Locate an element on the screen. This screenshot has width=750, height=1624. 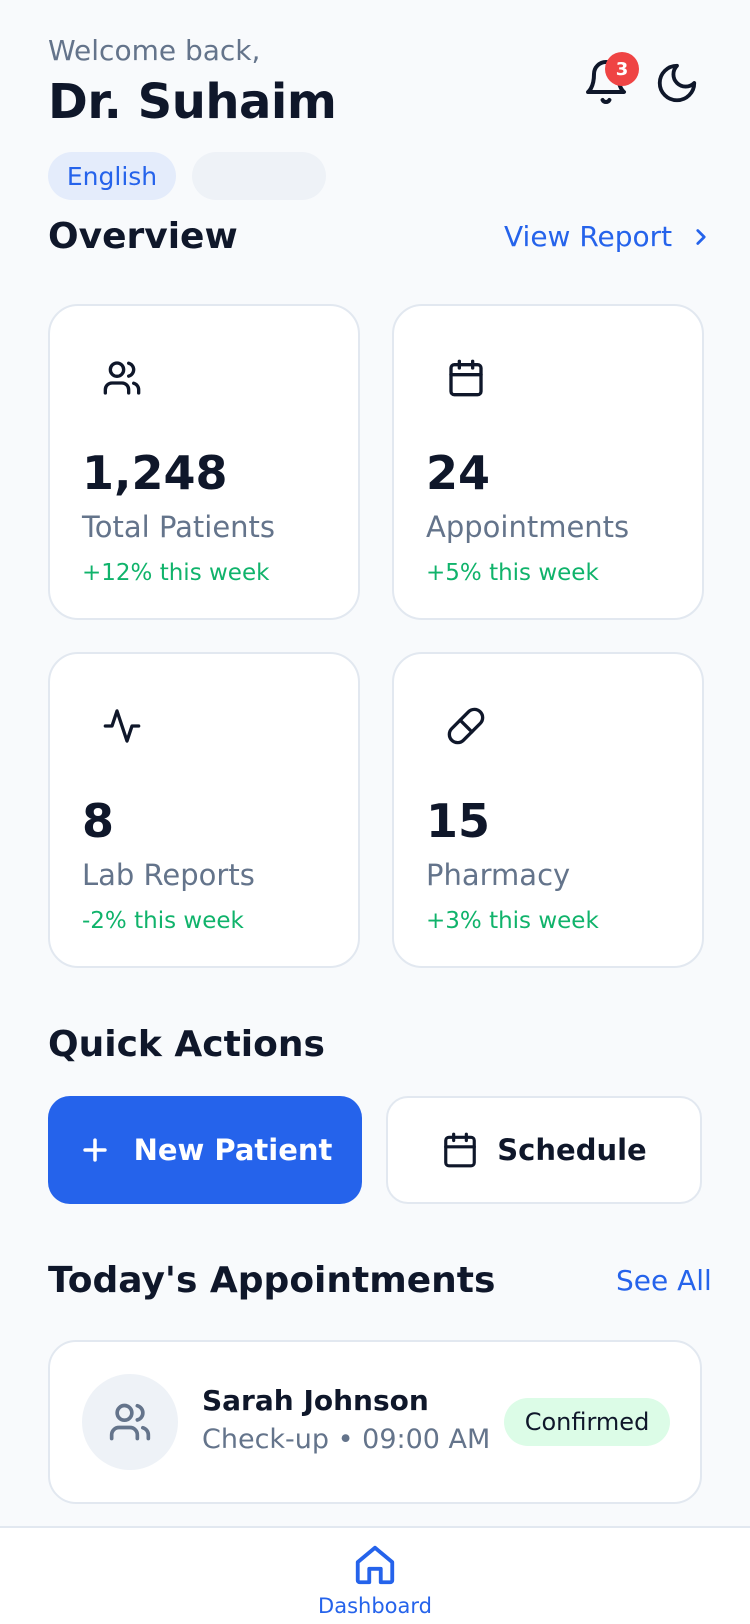
view-report-link: View Report is located at coordinates (609, 236).